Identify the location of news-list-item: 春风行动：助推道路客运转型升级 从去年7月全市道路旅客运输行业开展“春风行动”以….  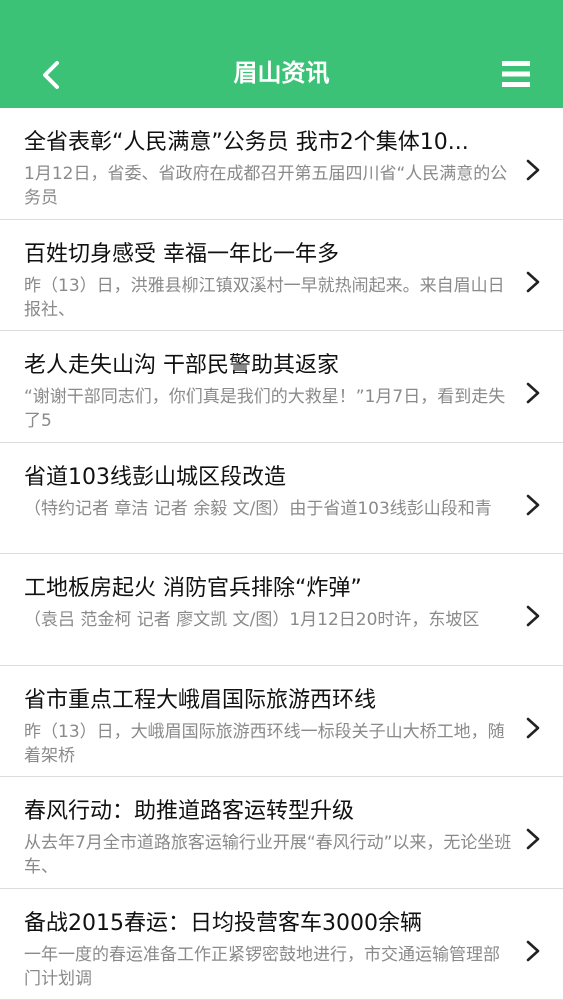
(281, 833).